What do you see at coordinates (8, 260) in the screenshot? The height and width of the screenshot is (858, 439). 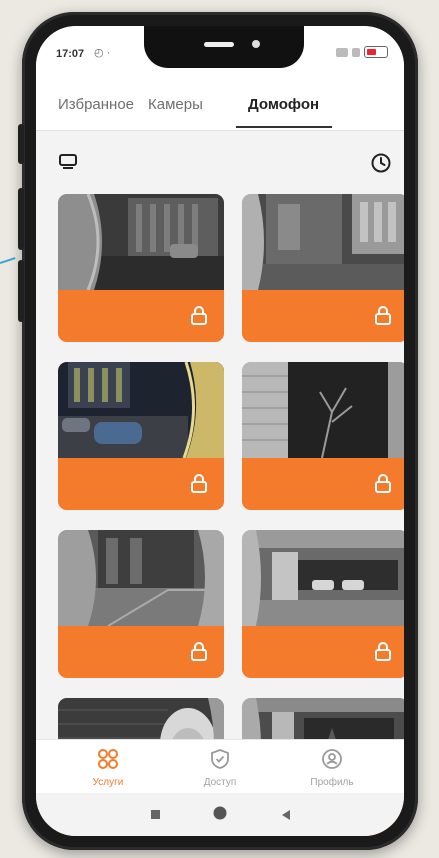 I see `callout-line` at bounding box center [8, 260].